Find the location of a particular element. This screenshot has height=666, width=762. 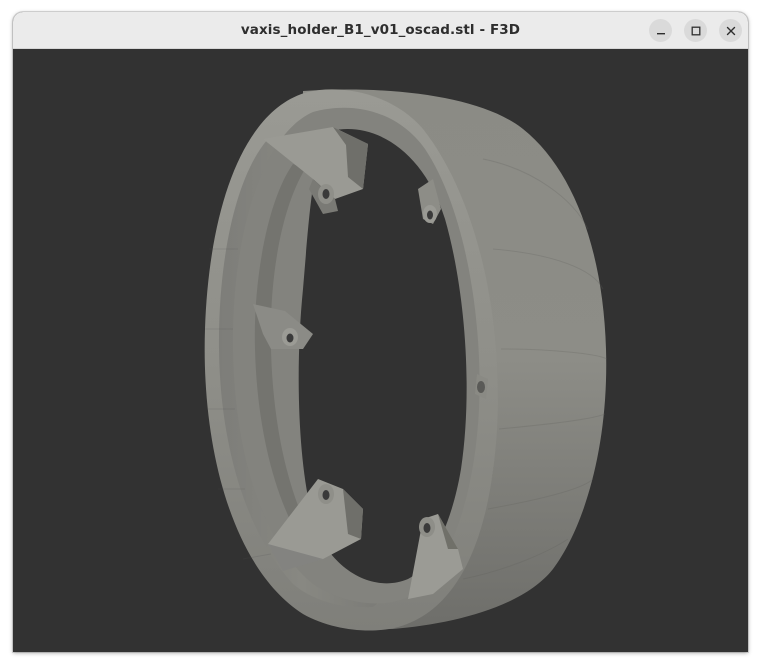

minimize-button is located at coordinates (660, 30).